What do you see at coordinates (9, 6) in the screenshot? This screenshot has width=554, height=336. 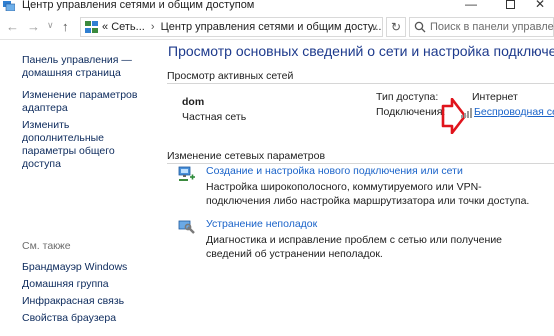 I see `network-center-icon` at bounding box center [9, 6].